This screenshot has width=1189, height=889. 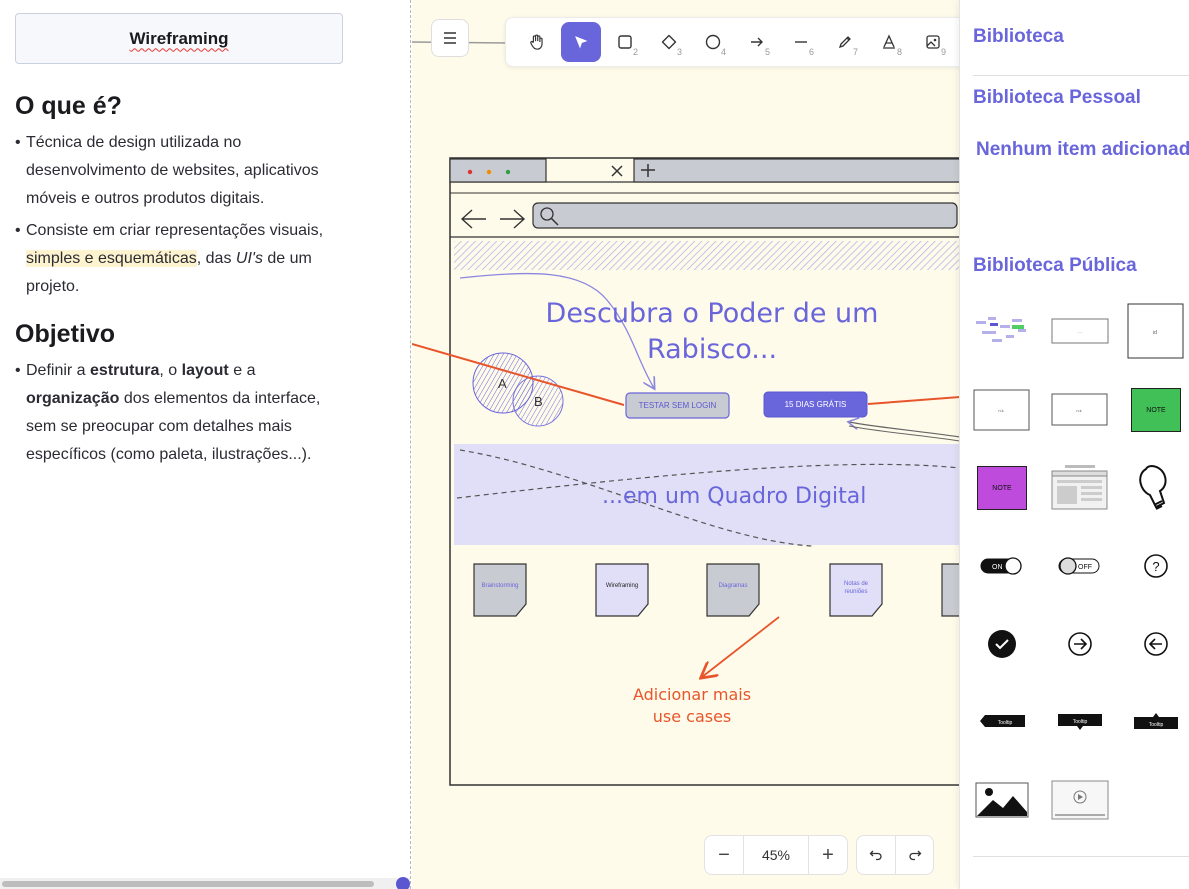 I want to click on svg-text: ON, so click(x=997, y=567).